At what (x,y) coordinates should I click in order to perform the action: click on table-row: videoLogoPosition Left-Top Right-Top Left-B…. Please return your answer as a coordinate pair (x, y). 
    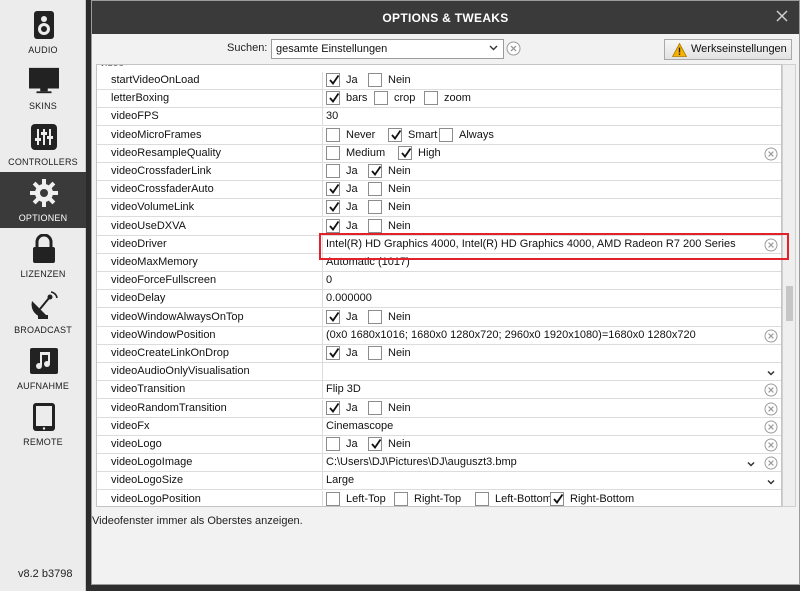
    Looking at the image, I should click on (439, 498).